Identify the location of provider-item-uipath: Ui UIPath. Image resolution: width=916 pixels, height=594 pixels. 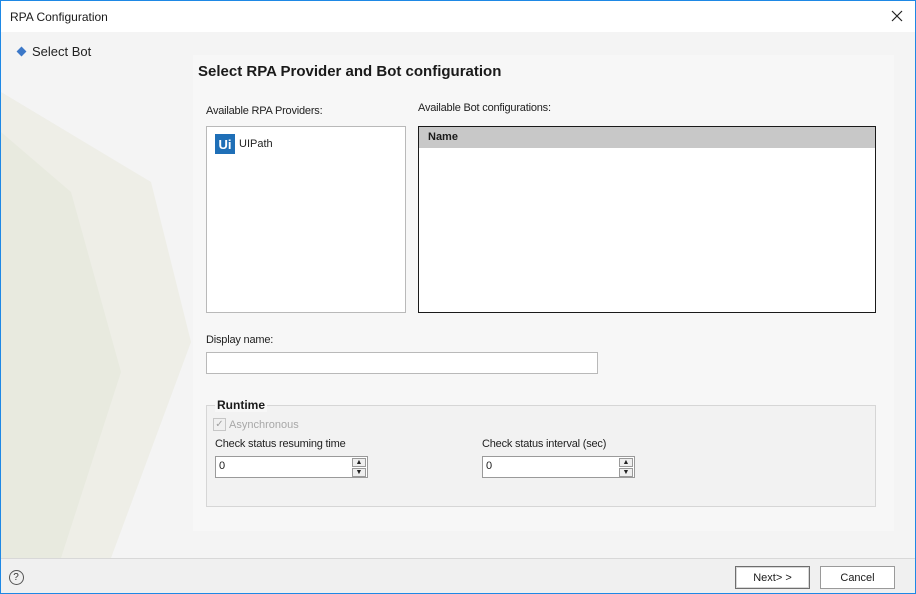
(244, 144).